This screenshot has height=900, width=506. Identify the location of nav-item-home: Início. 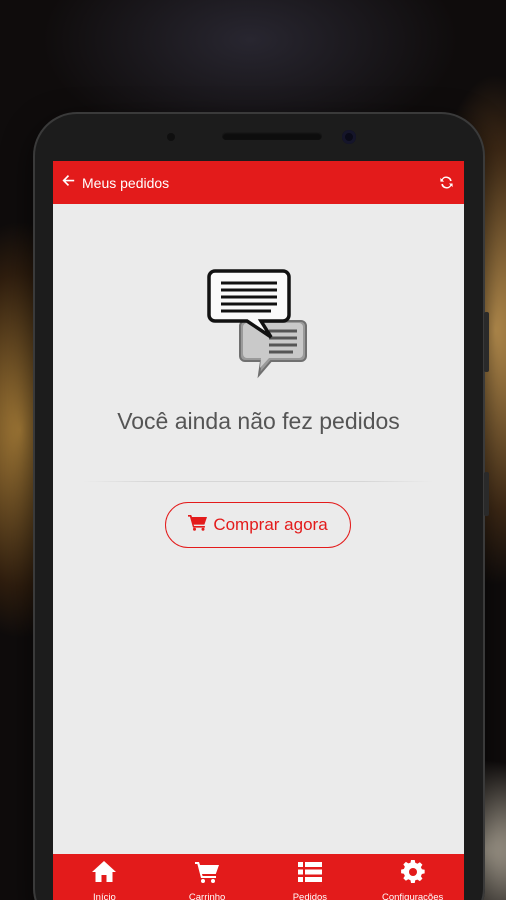
(104, 877).